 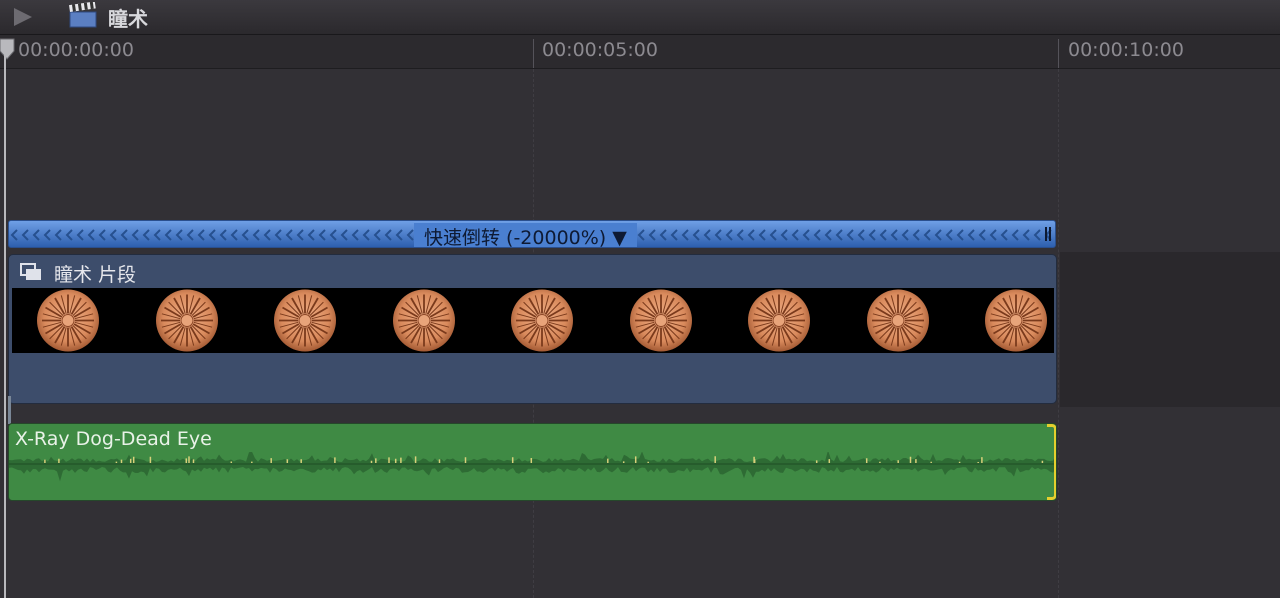 I want to click on clapperboard-icon, so click(x=83, y=15).